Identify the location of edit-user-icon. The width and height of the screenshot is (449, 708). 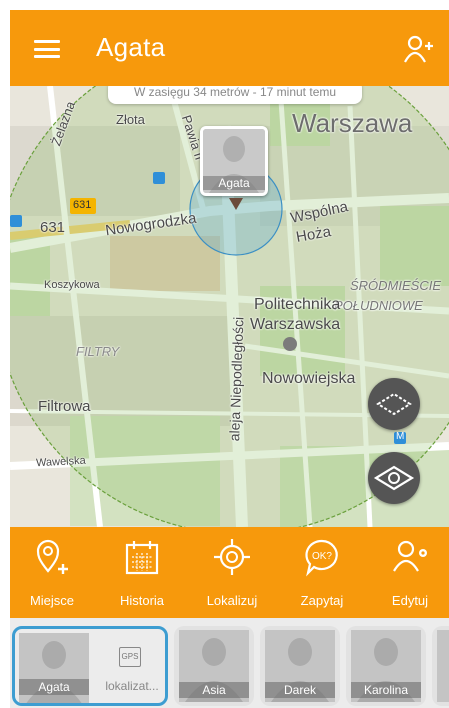
(410, 556).